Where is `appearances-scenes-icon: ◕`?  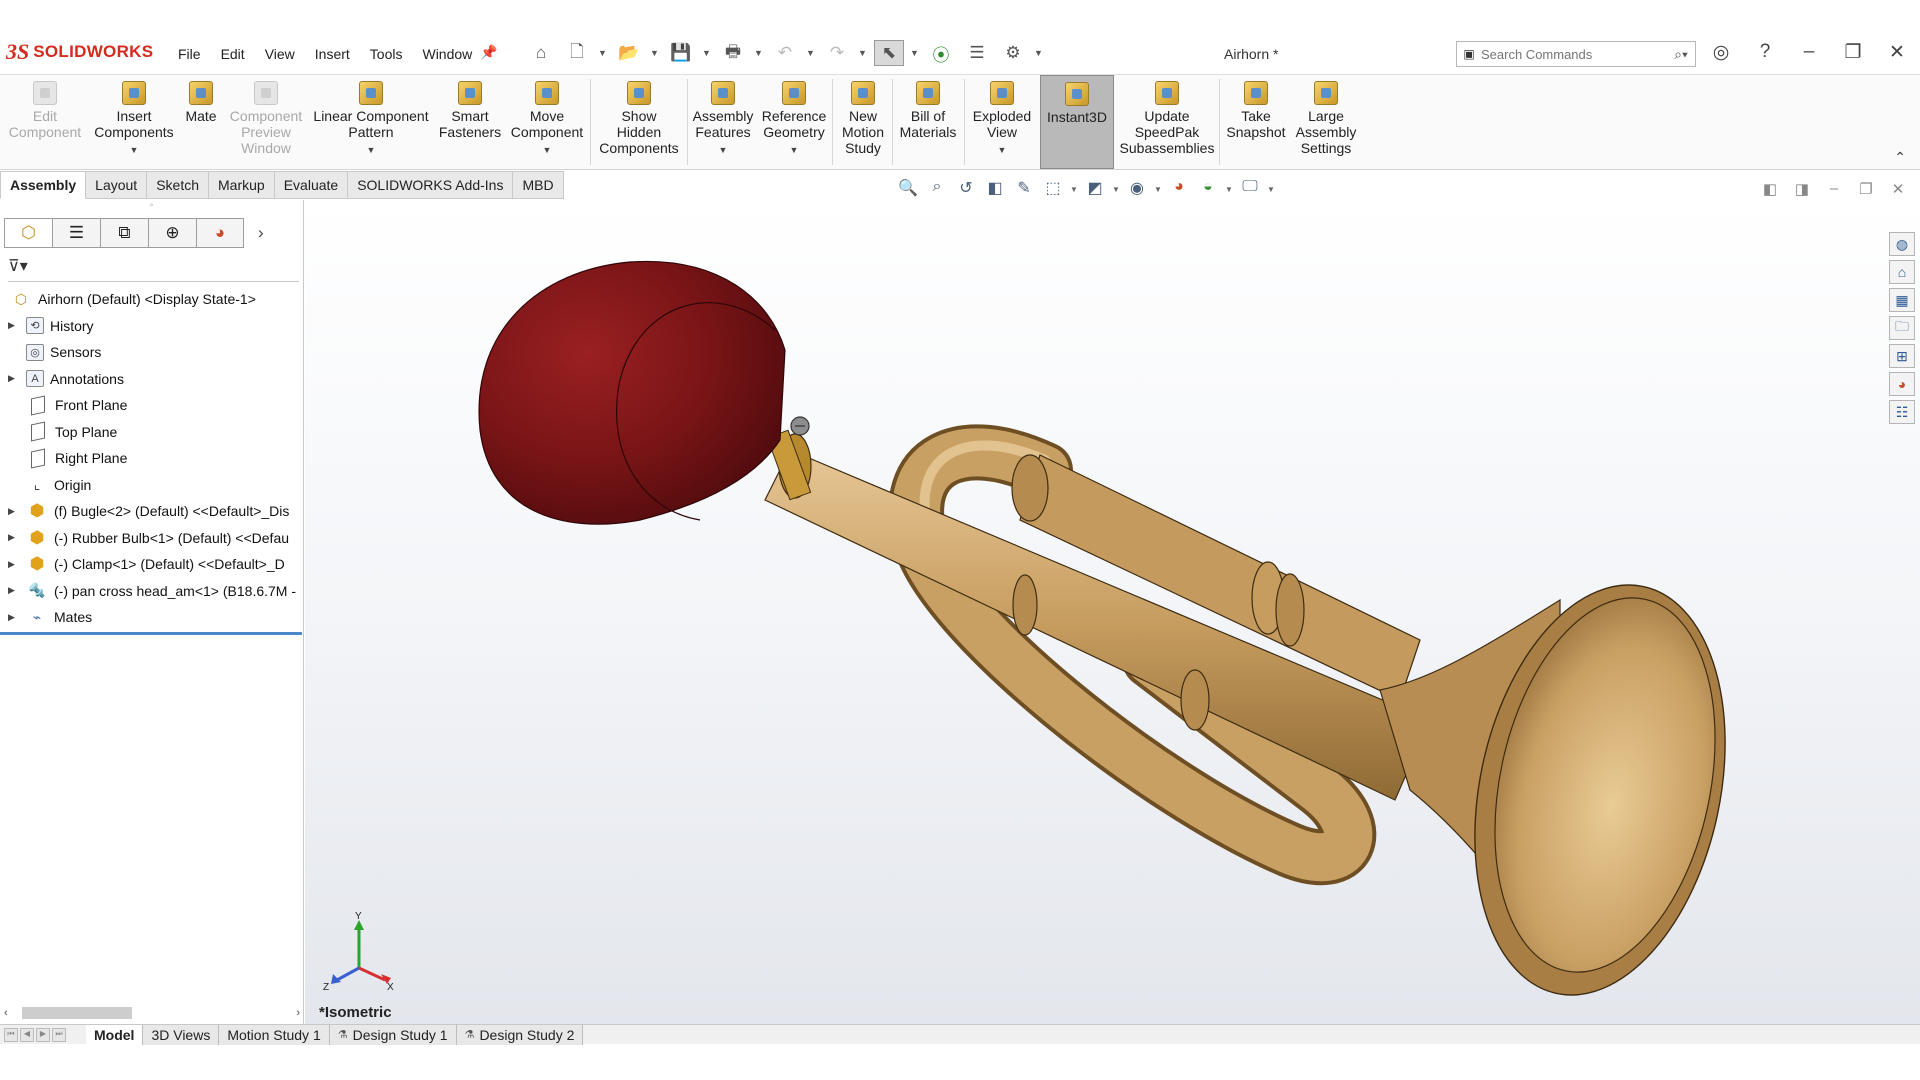 appearances-scenes-icon: ◕ is located at coordinates (1902, 384).